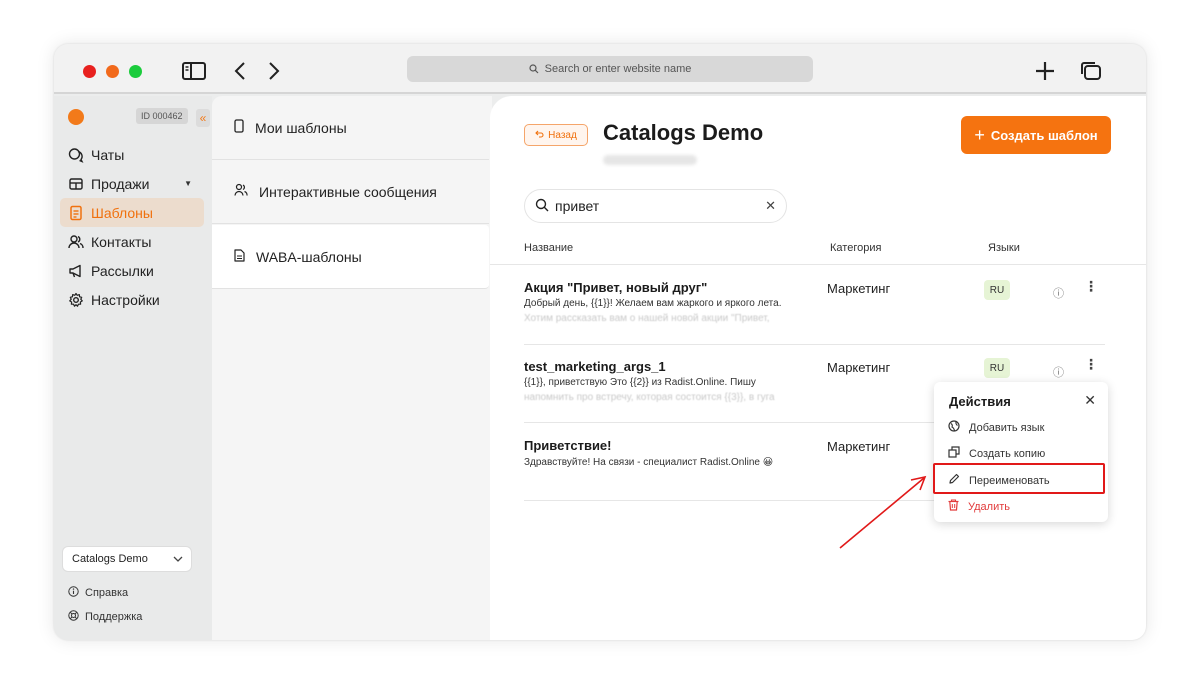 This screenshot has height=694, width=1200. What do you see at coordinates (108, 154) in the screenshot?
I see `sidebar-item-label: Чаты` at bounding box center [108, 154].